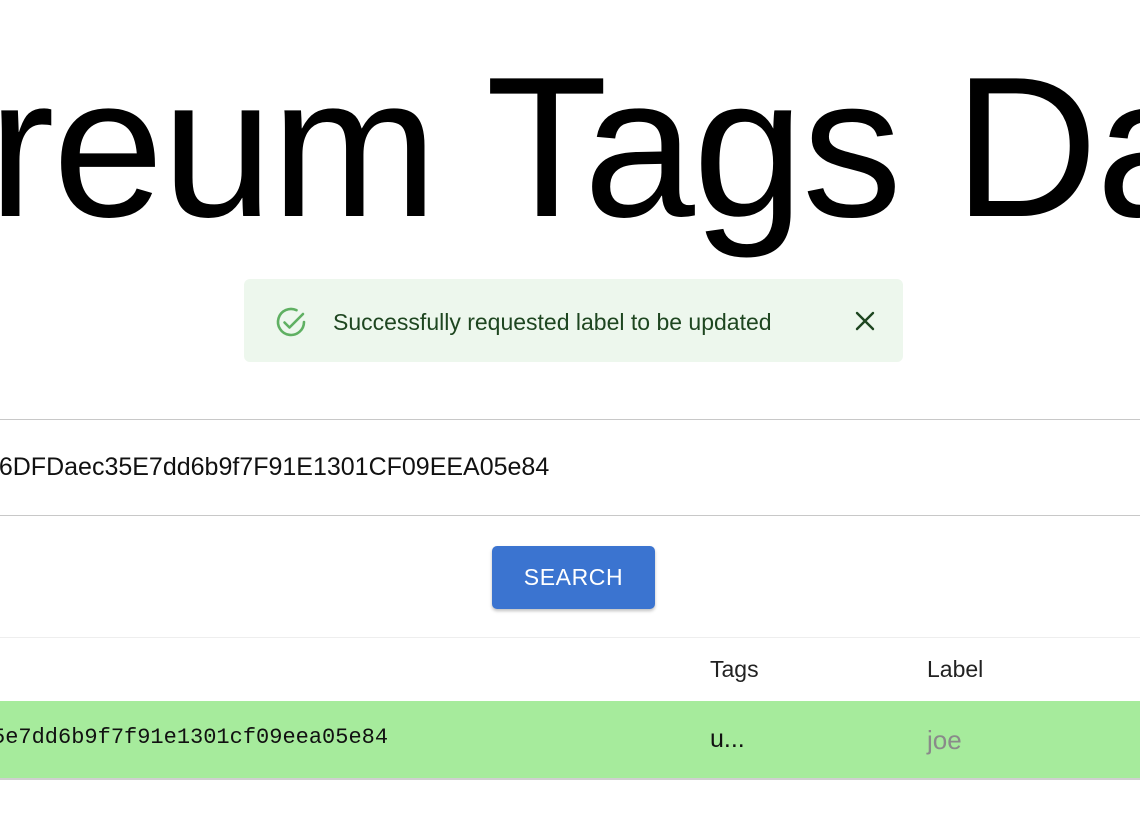  Describe the element at coordinates (570, 669) in the screenshot. I see `table-header: Tags Label` at that location.